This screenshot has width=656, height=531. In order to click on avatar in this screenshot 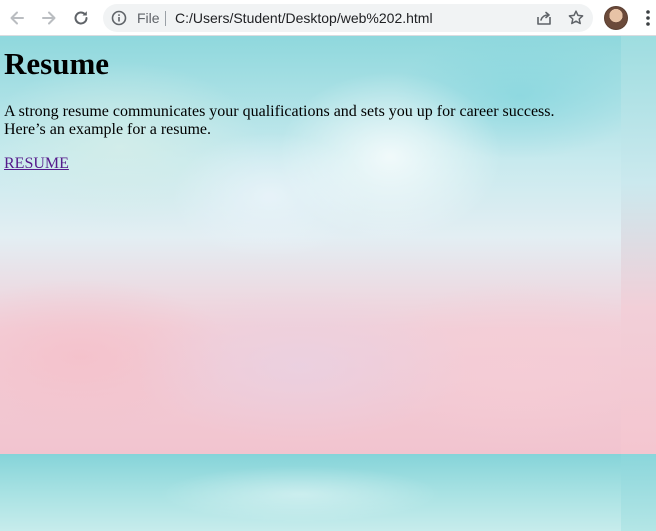, I will do `click(616, 18)`.